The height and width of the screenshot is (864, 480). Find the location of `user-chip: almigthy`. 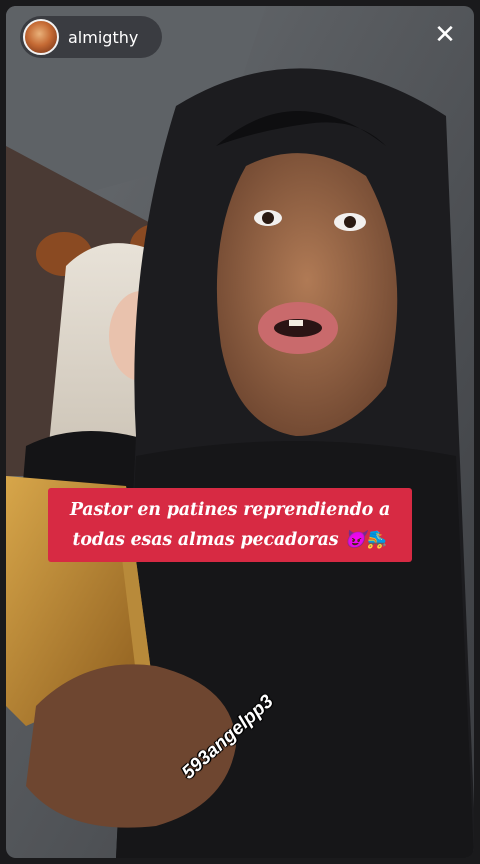

user-chip: almigthy is located at coordinates (91, 37).